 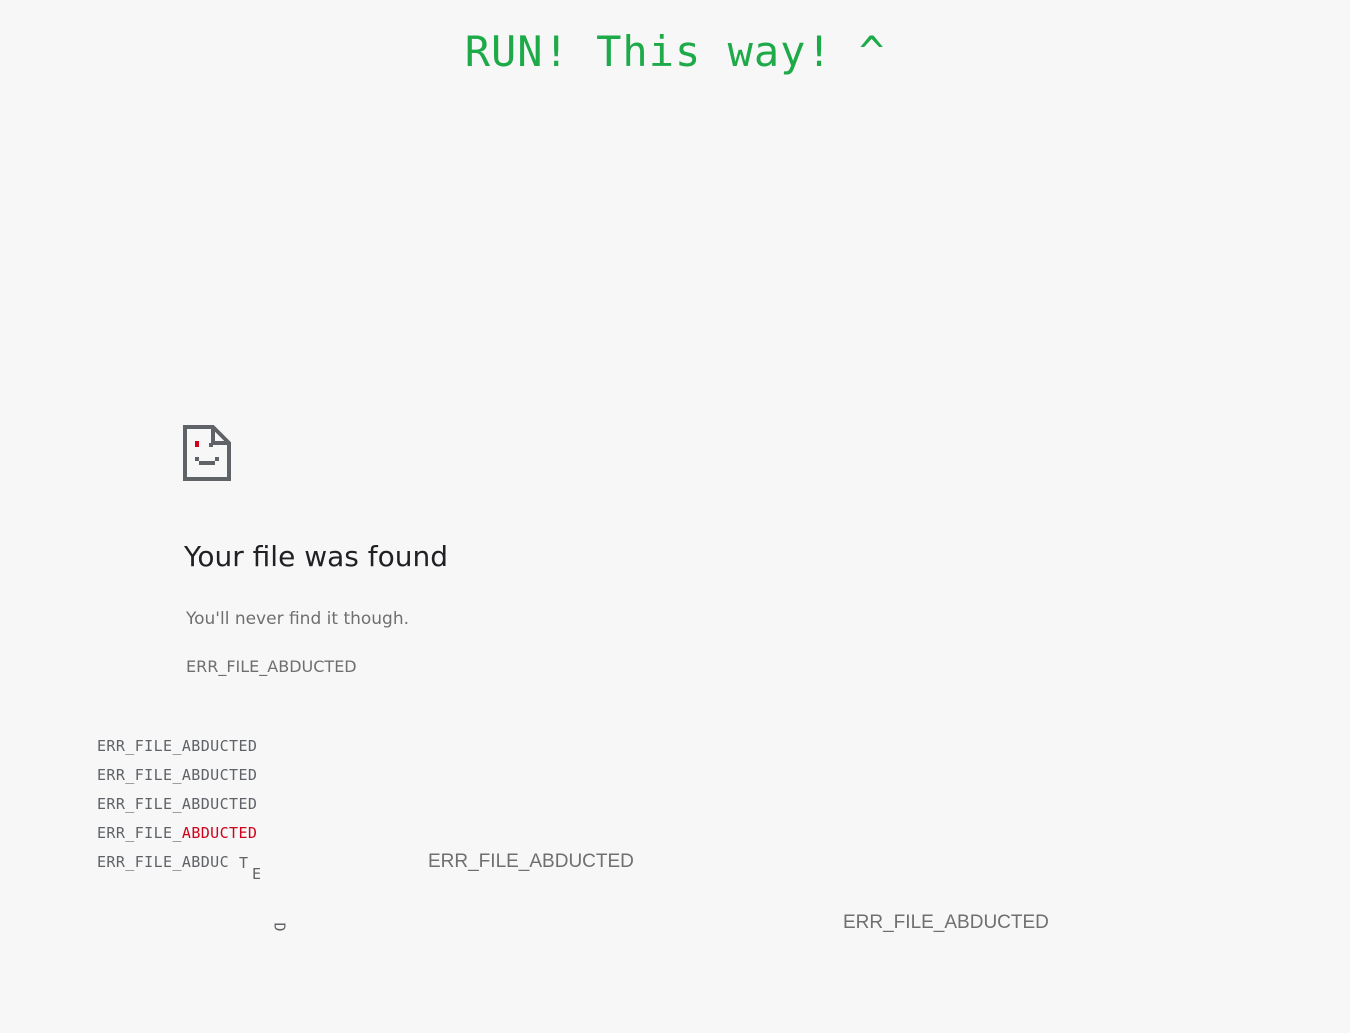 What do you see at coordinates (177, 746) in the screenshot?
I see `abducted-line-1: ERR_FILE_ABDUCTED` at bounding box center [177, 746].